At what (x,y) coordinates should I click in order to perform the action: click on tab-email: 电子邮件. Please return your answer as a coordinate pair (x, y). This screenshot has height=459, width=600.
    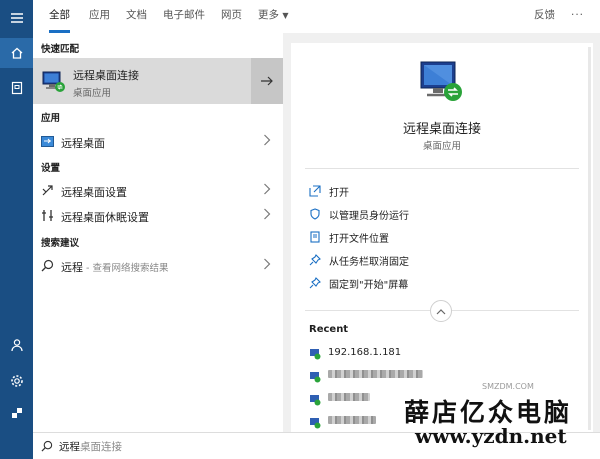
    Looking at the image, I should click on (184, 16).